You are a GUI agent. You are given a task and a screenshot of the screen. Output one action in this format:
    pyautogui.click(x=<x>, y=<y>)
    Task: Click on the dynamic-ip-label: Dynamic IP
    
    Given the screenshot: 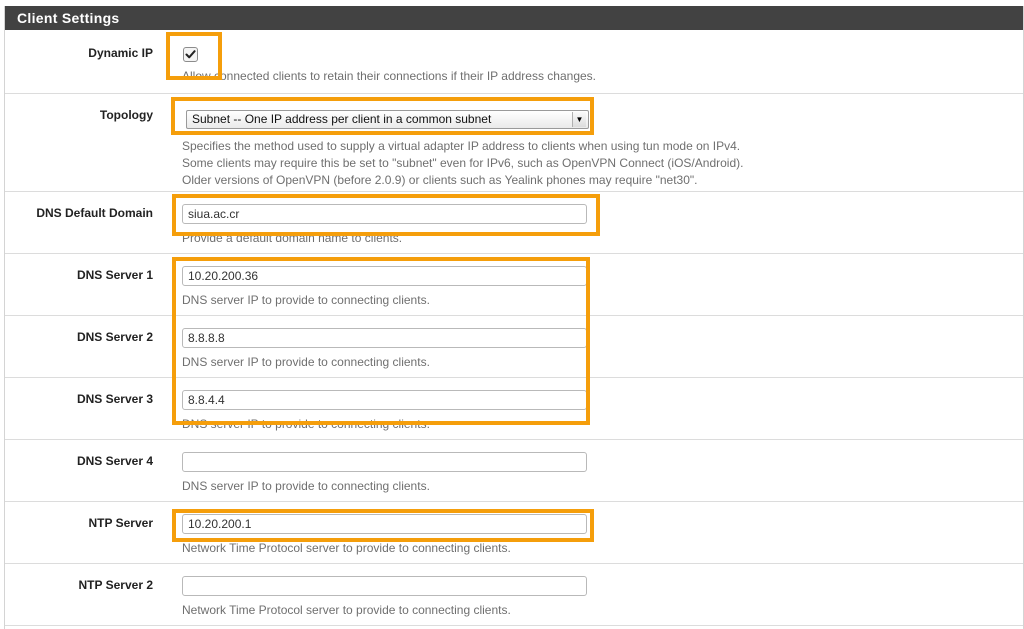 What is the action you would take?
    pyautogui.click(x=120, y=53)
    